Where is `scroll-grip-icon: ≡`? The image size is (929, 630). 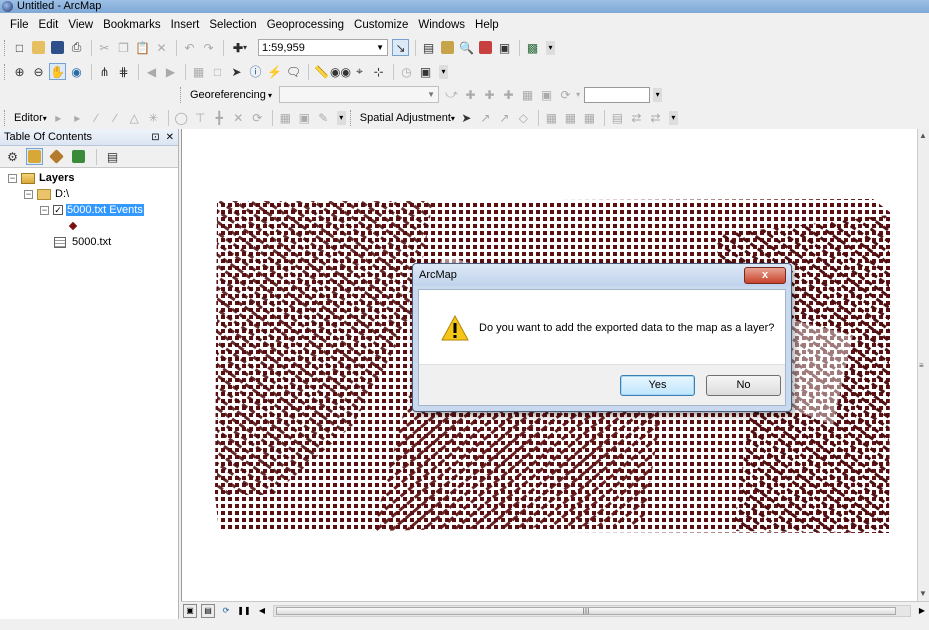 scroll-grip-icon: ≡ is located at coordinates (921, 365).